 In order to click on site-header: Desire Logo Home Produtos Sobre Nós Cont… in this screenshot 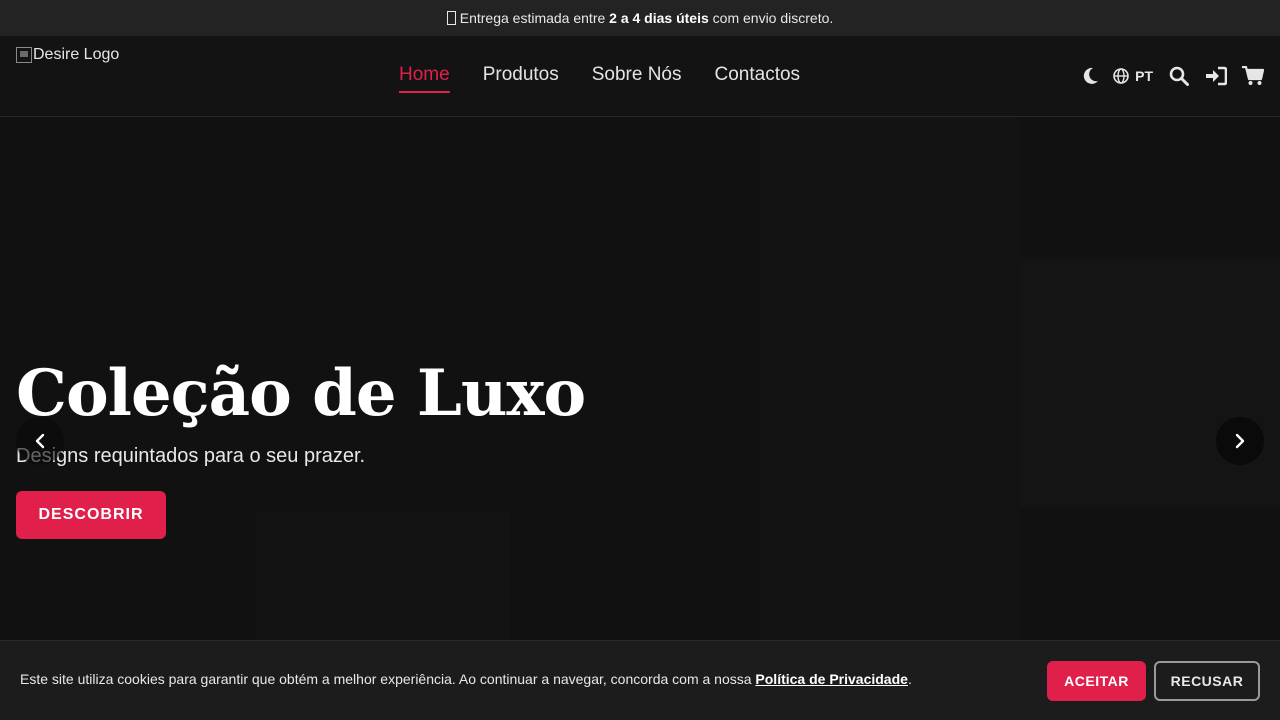, I will do `click(640, 76)`.